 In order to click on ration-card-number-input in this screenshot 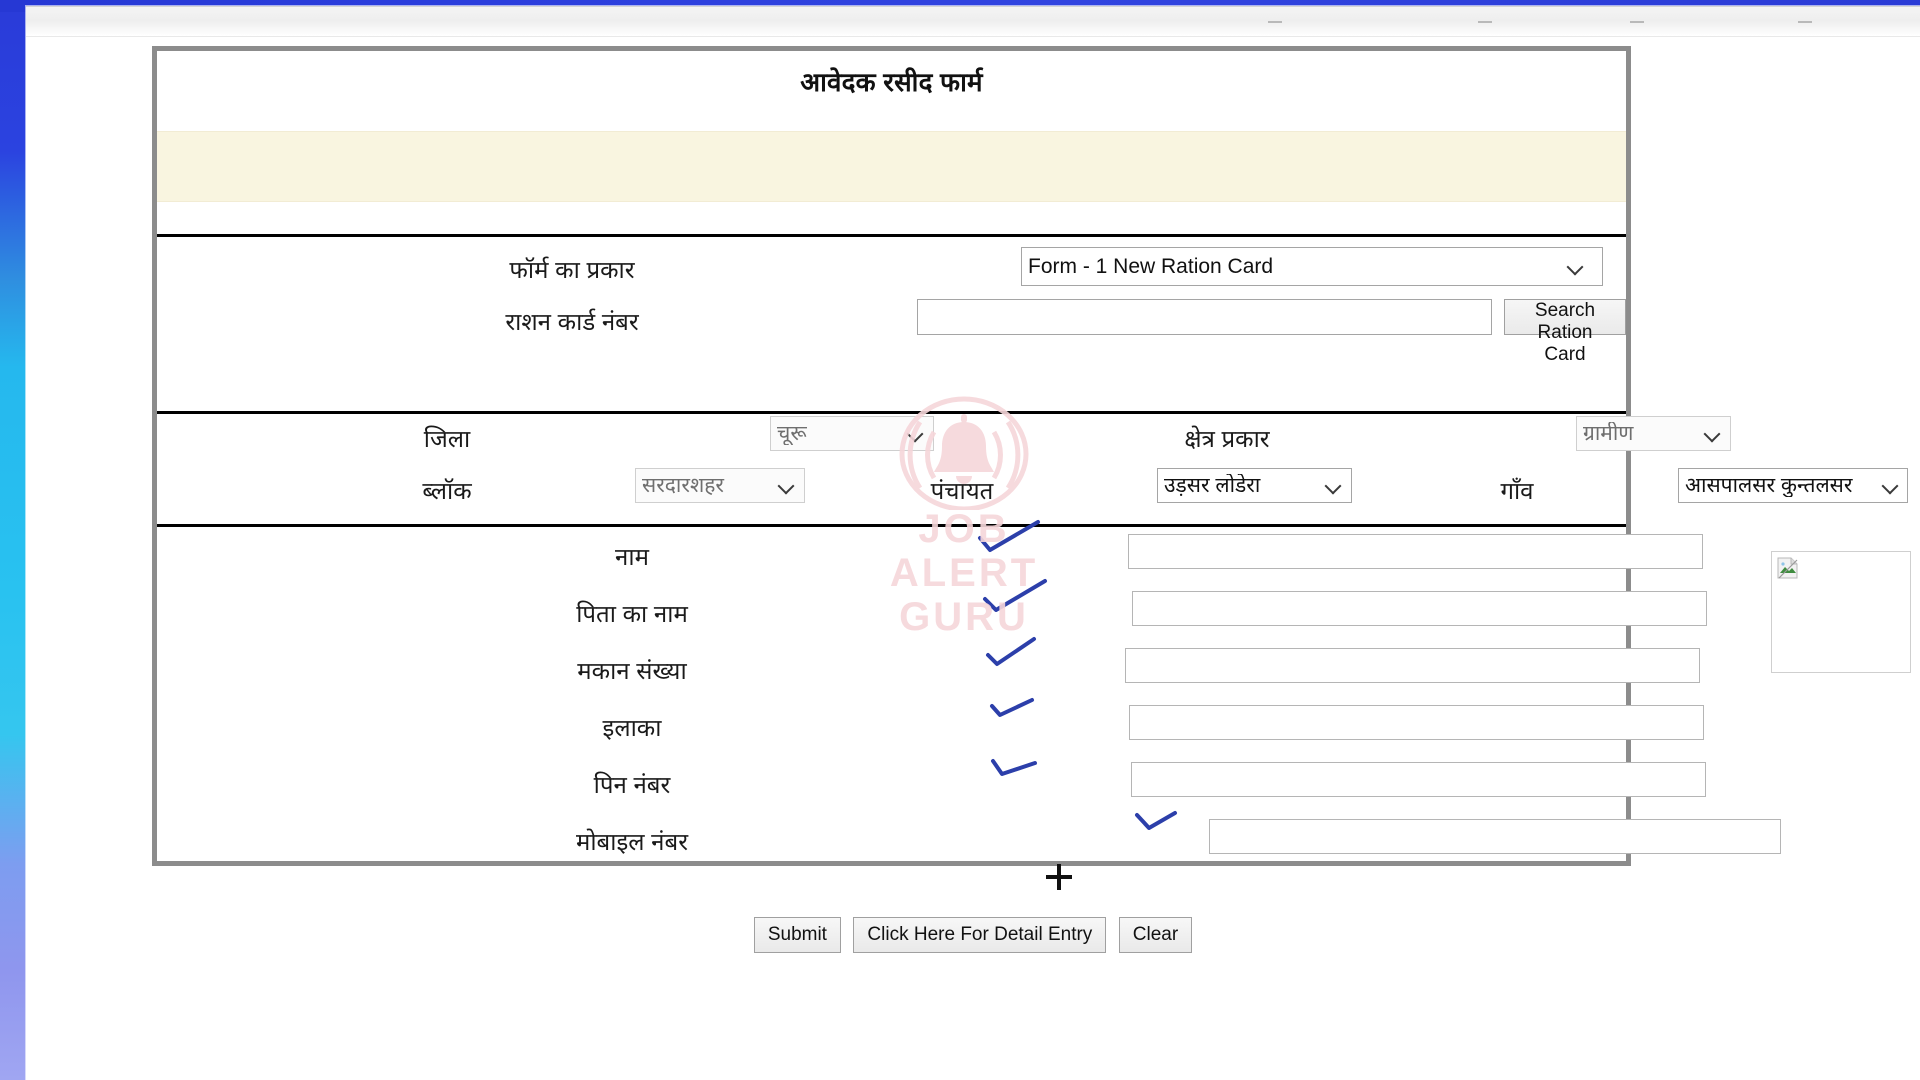, I will do `click(1204, 317)`.